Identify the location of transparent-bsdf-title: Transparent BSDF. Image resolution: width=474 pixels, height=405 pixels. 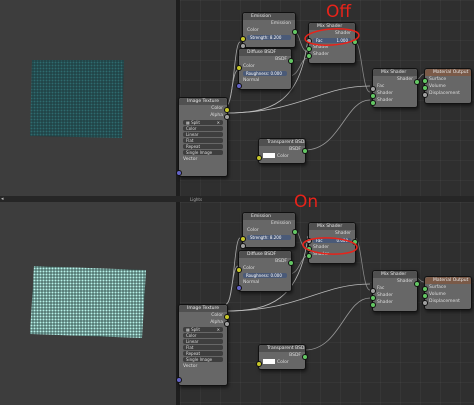
(282, 142).